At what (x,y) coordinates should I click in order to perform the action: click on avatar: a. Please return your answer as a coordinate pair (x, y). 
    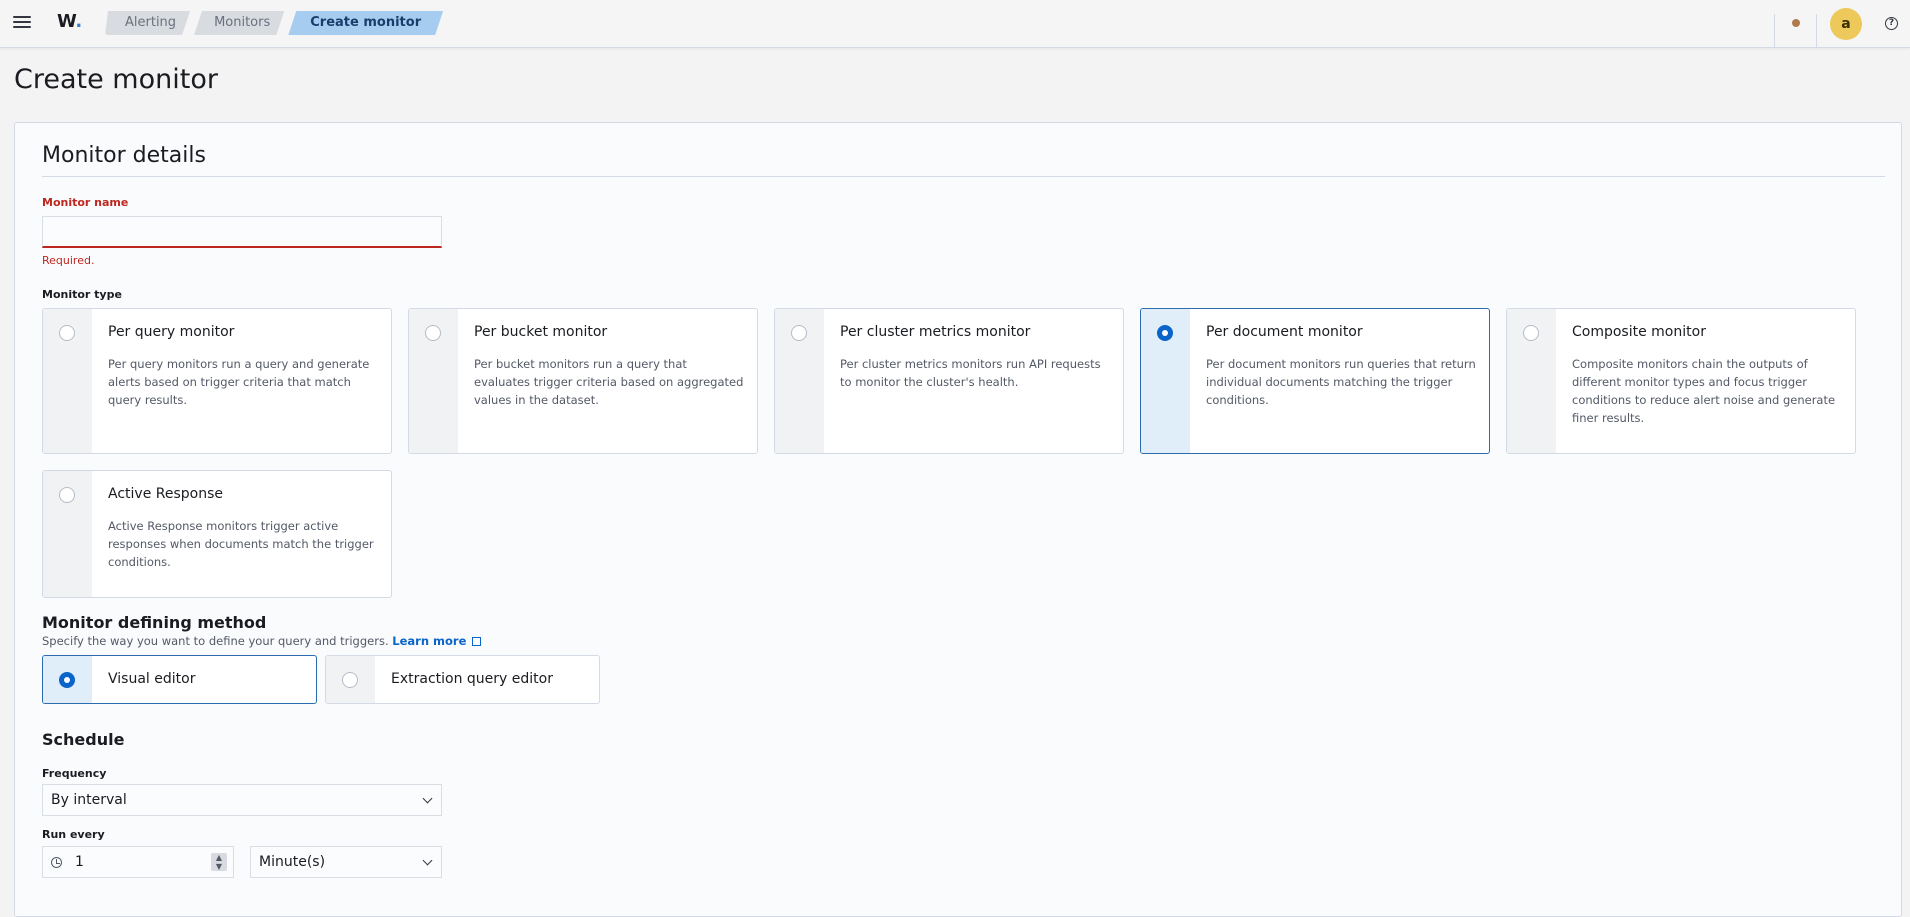
    Looking at the image, I should click on (1846, 24).